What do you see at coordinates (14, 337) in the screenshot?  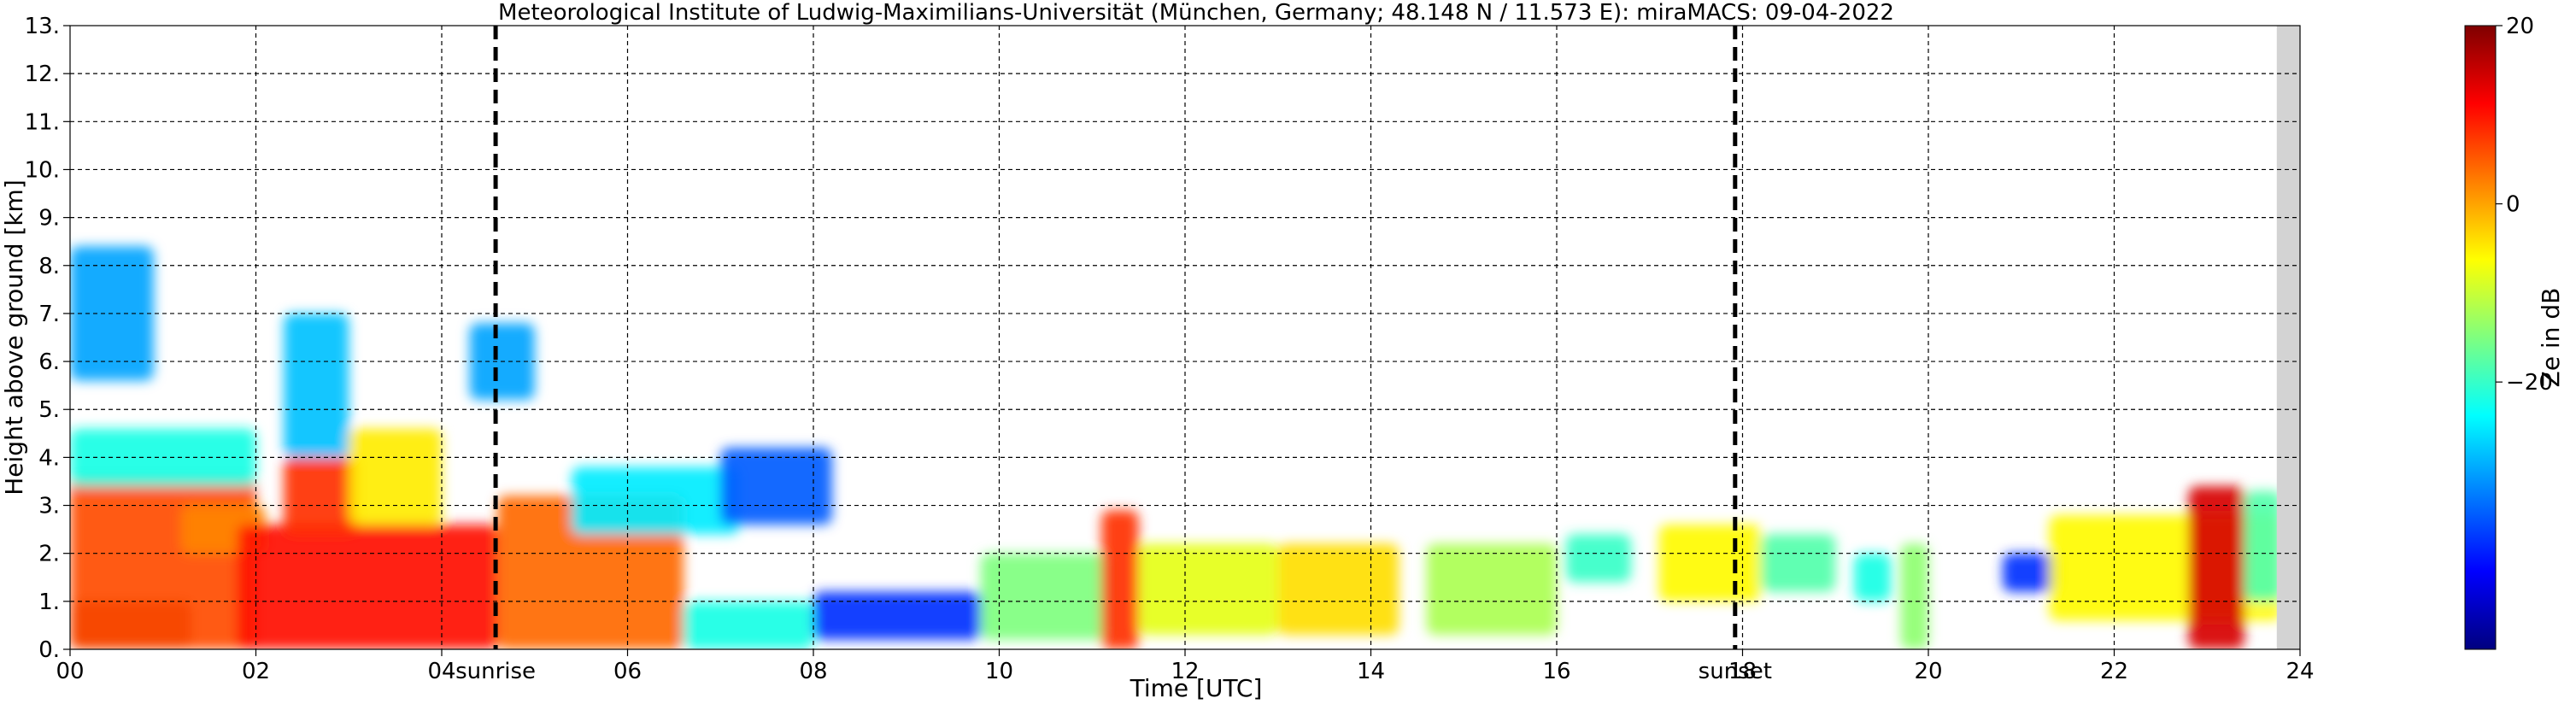 I see `y-axis-label: Height above ground [km]` at bounding box center [14, 337].